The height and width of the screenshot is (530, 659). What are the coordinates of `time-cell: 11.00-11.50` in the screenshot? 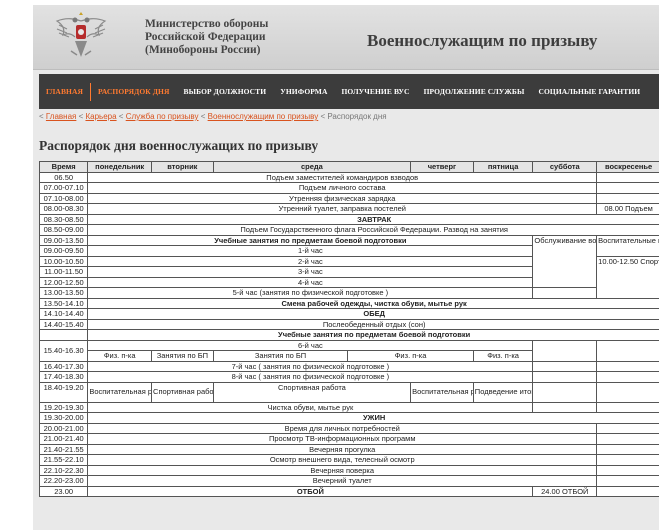 It's located at (63, 272).